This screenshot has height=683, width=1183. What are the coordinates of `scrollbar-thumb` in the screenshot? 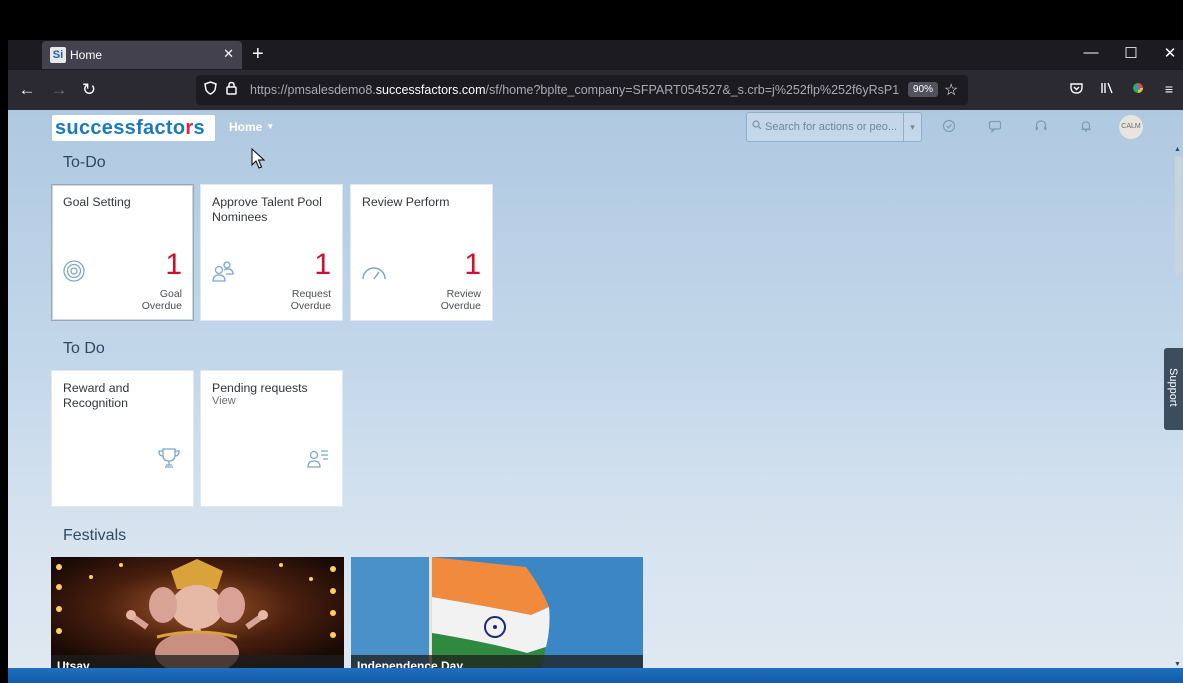 It's located at (1178, 216).